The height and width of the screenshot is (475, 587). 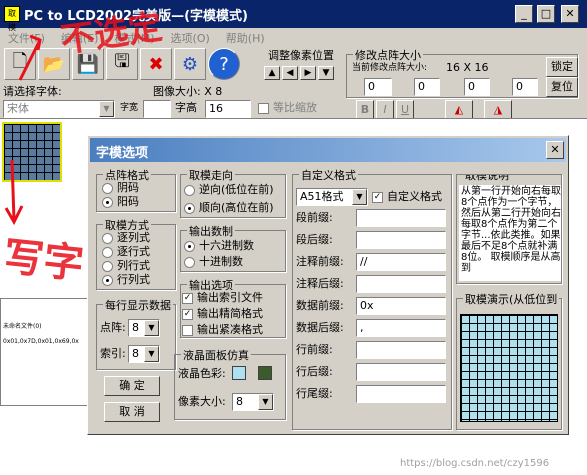 What do you see at coordinates (43, 260) in the screenshot?
I see `annotation-side: 写字` at bounding box center [43, 260].